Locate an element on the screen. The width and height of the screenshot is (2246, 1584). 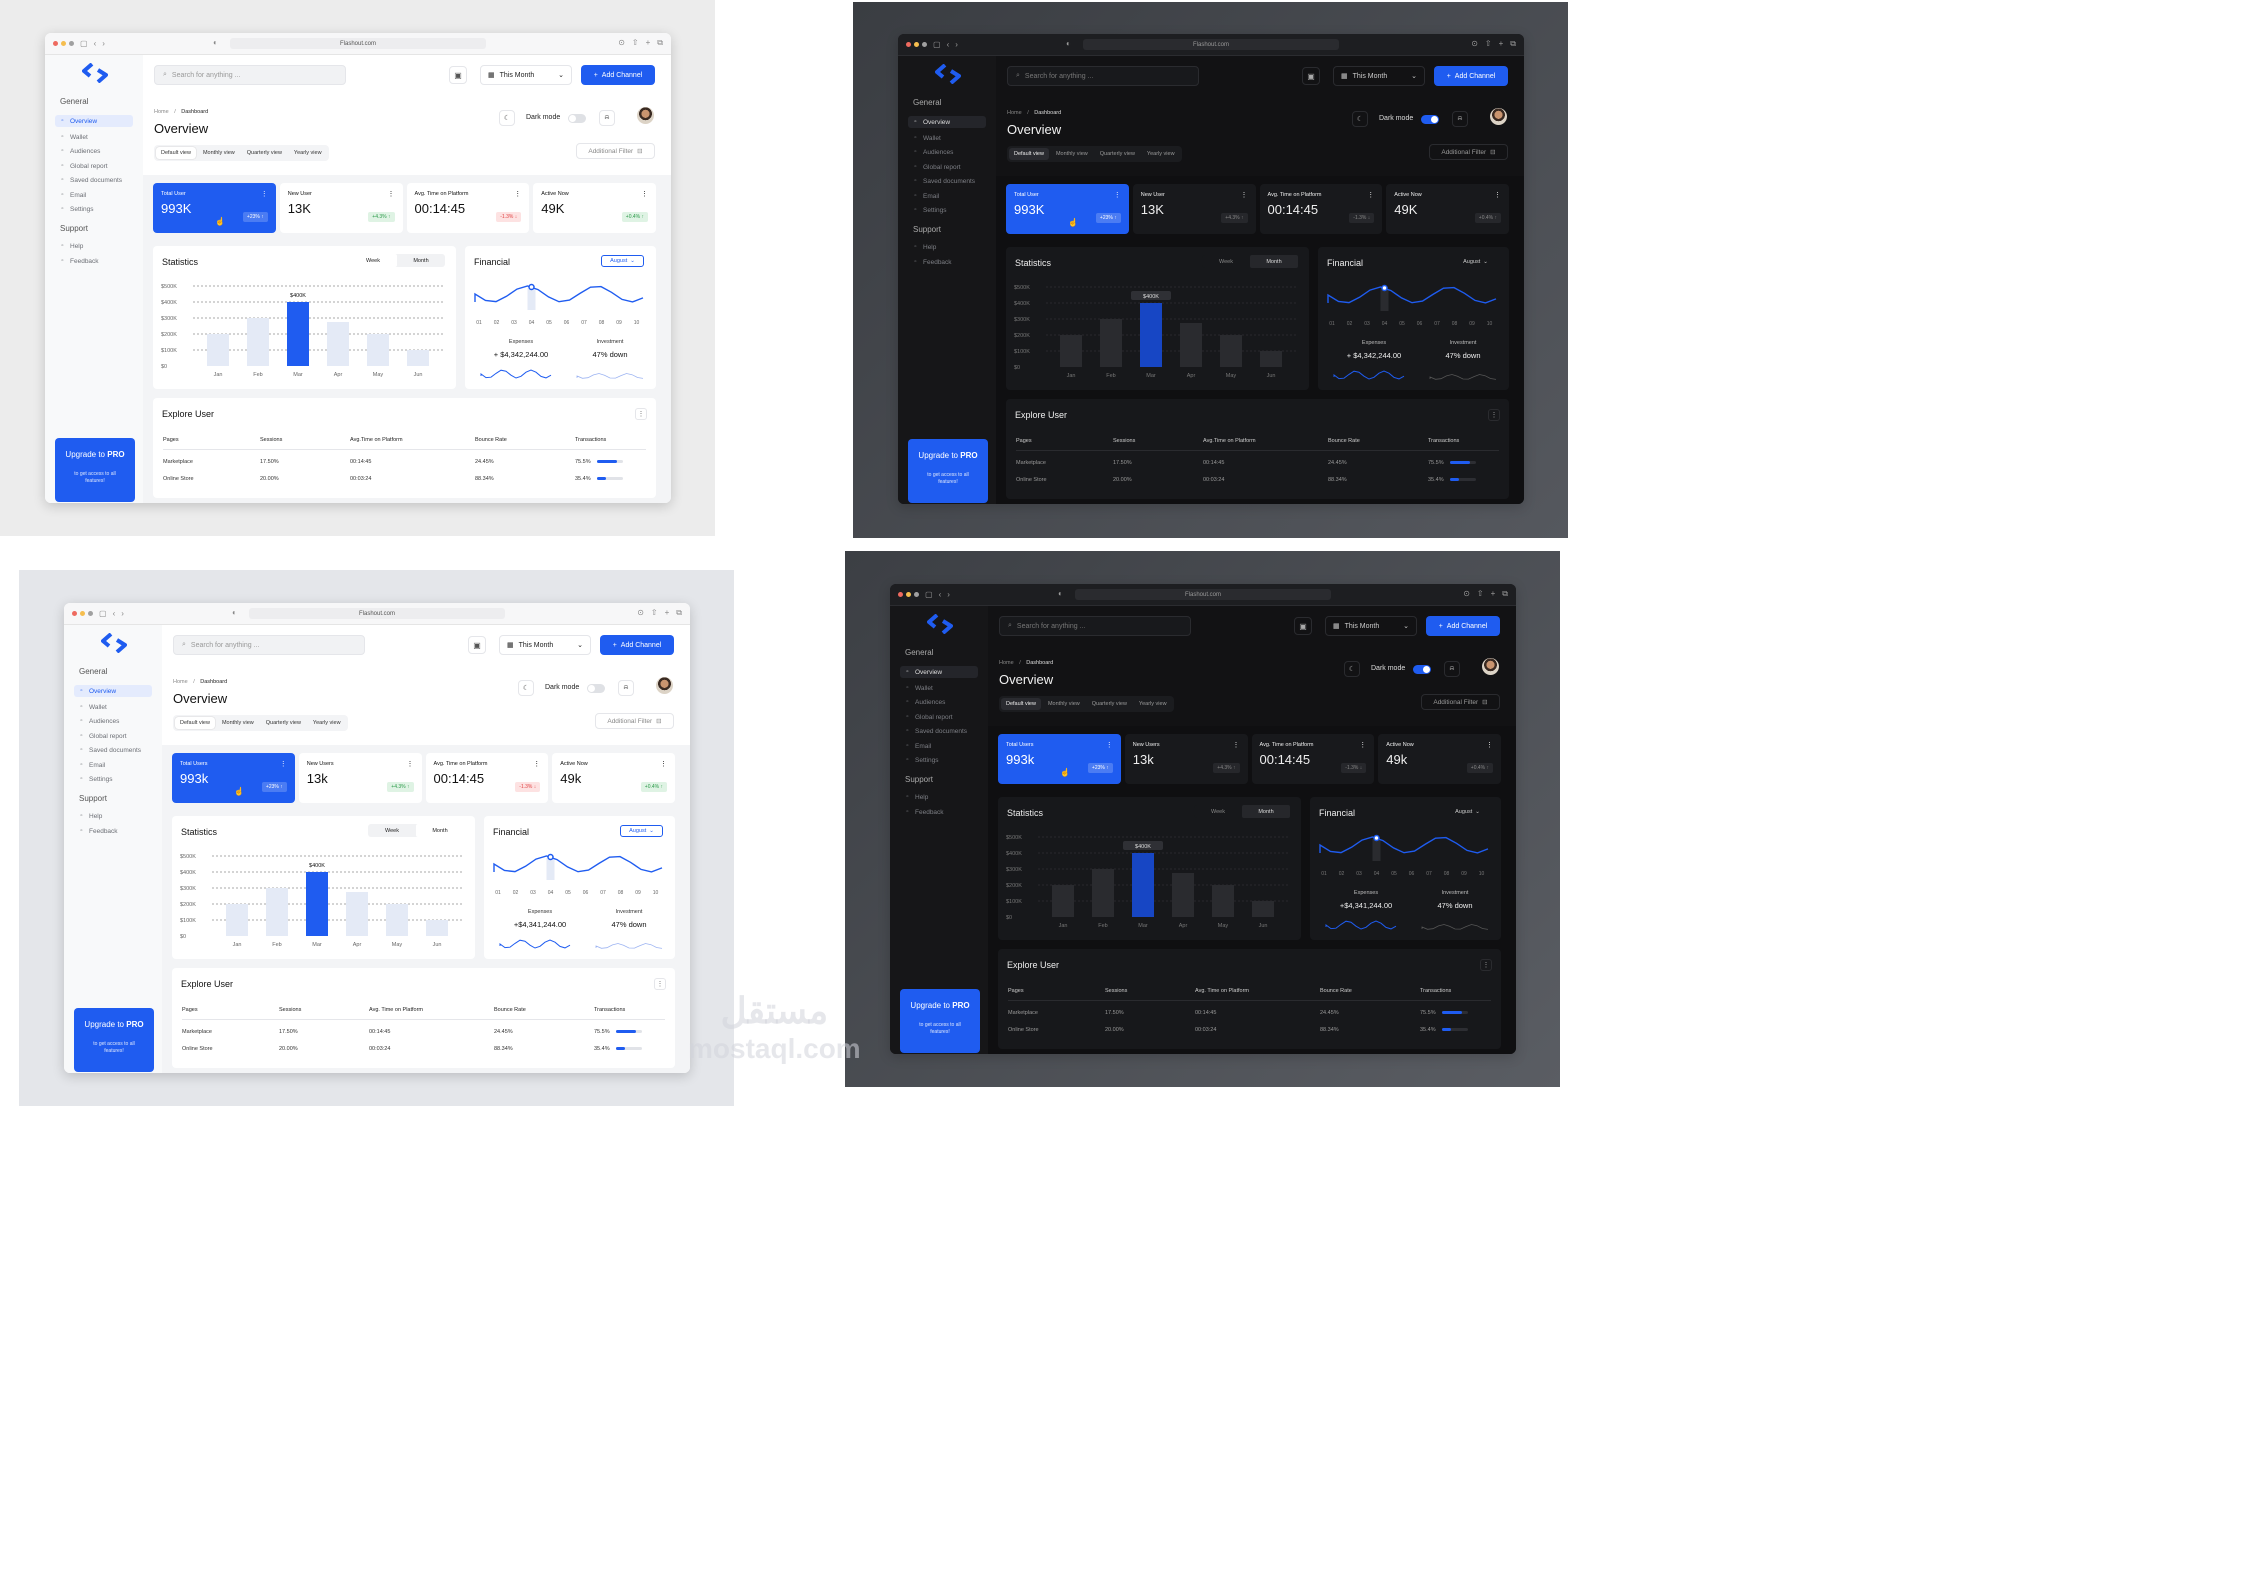
bar-may is located at coordinates (378, 350).